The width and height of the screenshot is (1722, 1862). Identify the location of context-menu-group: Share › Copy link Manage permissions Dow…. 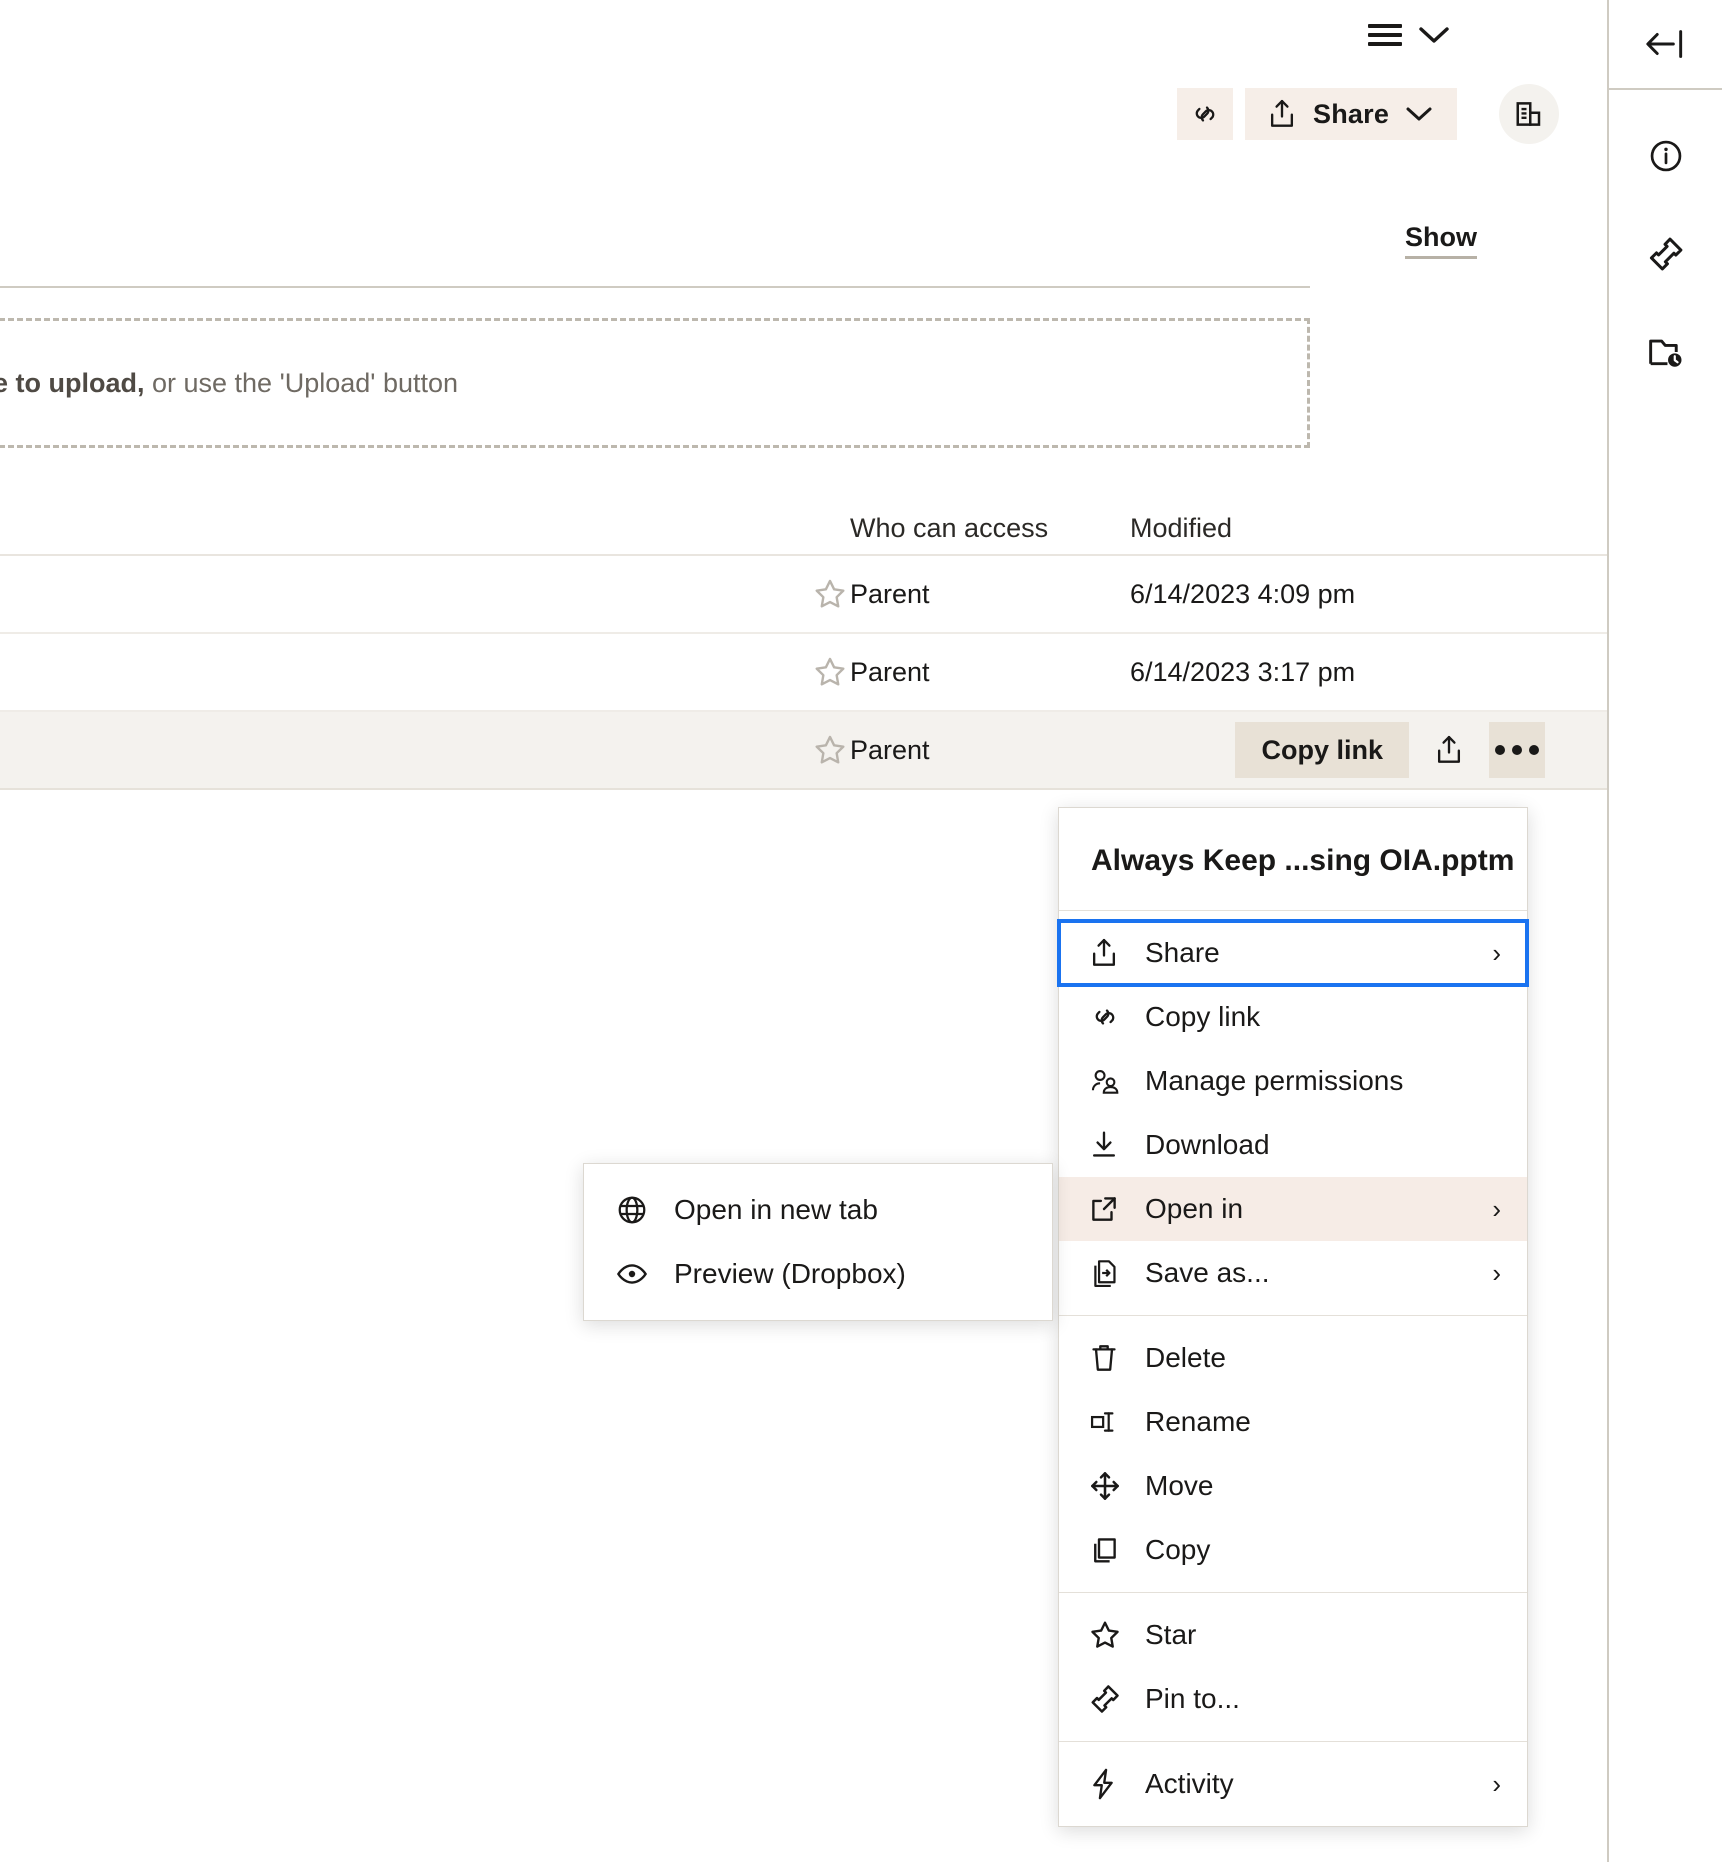
(1293, 1113).